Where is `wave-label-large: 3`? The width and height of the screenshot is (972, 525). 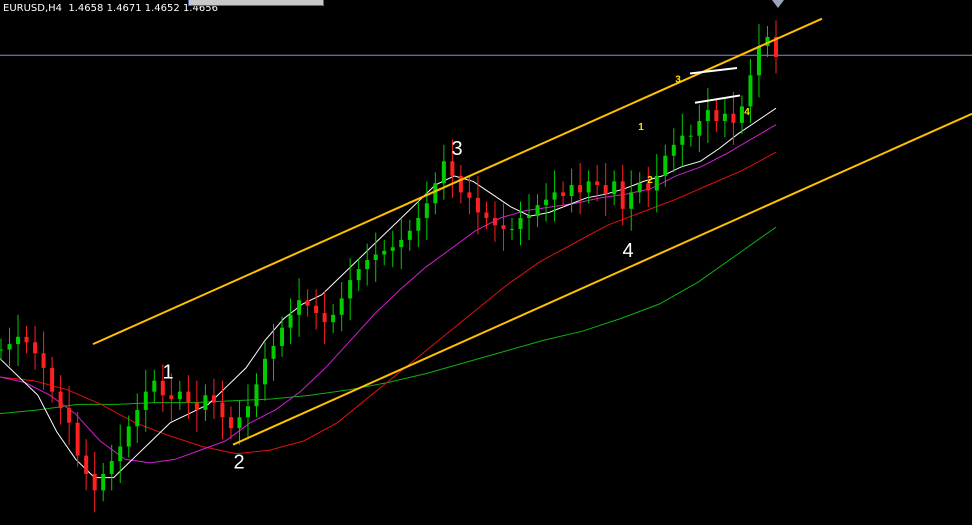 wave-label-large: 3 is located at coordinates (456, 149).